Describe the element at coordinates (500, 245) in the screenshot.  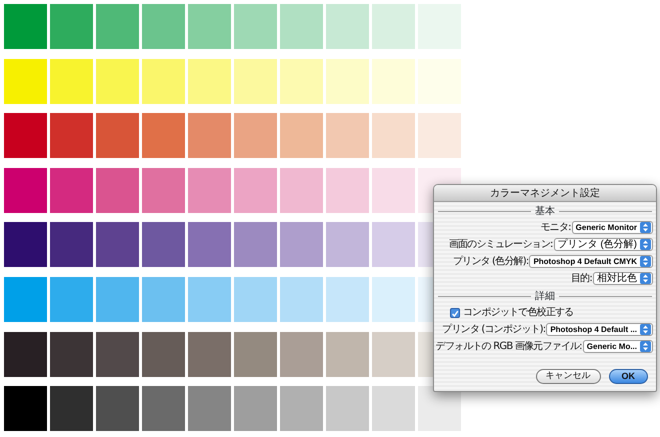
I see `field-label: 画面のシミュレーション:` at that location.